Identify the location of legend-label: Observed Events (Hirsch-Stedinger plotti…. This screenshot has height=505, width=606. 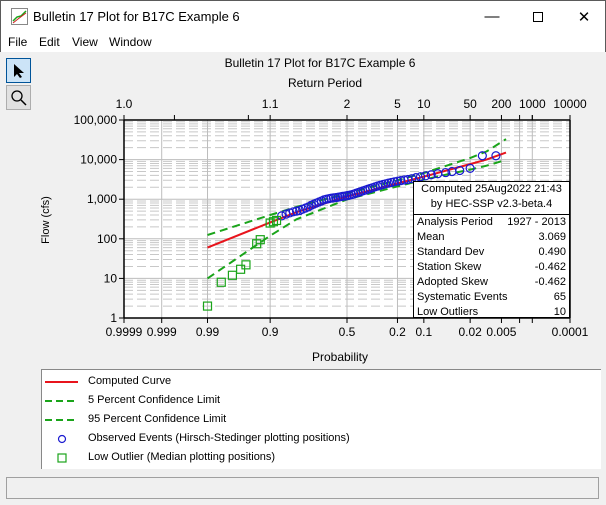
(219, 438).